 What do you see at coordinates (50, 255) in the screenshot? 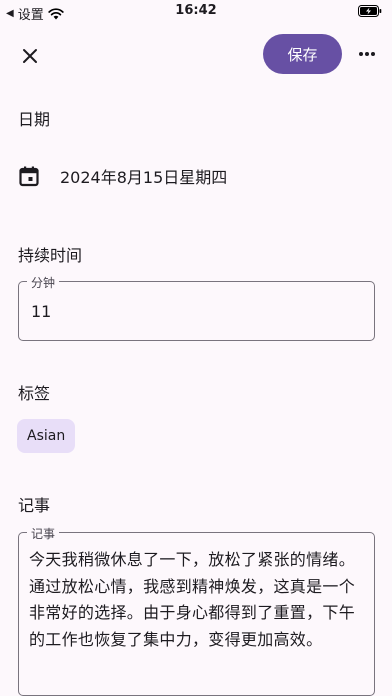
I see `duration-section-label: 持续时间` at bounding box center [50, 255].